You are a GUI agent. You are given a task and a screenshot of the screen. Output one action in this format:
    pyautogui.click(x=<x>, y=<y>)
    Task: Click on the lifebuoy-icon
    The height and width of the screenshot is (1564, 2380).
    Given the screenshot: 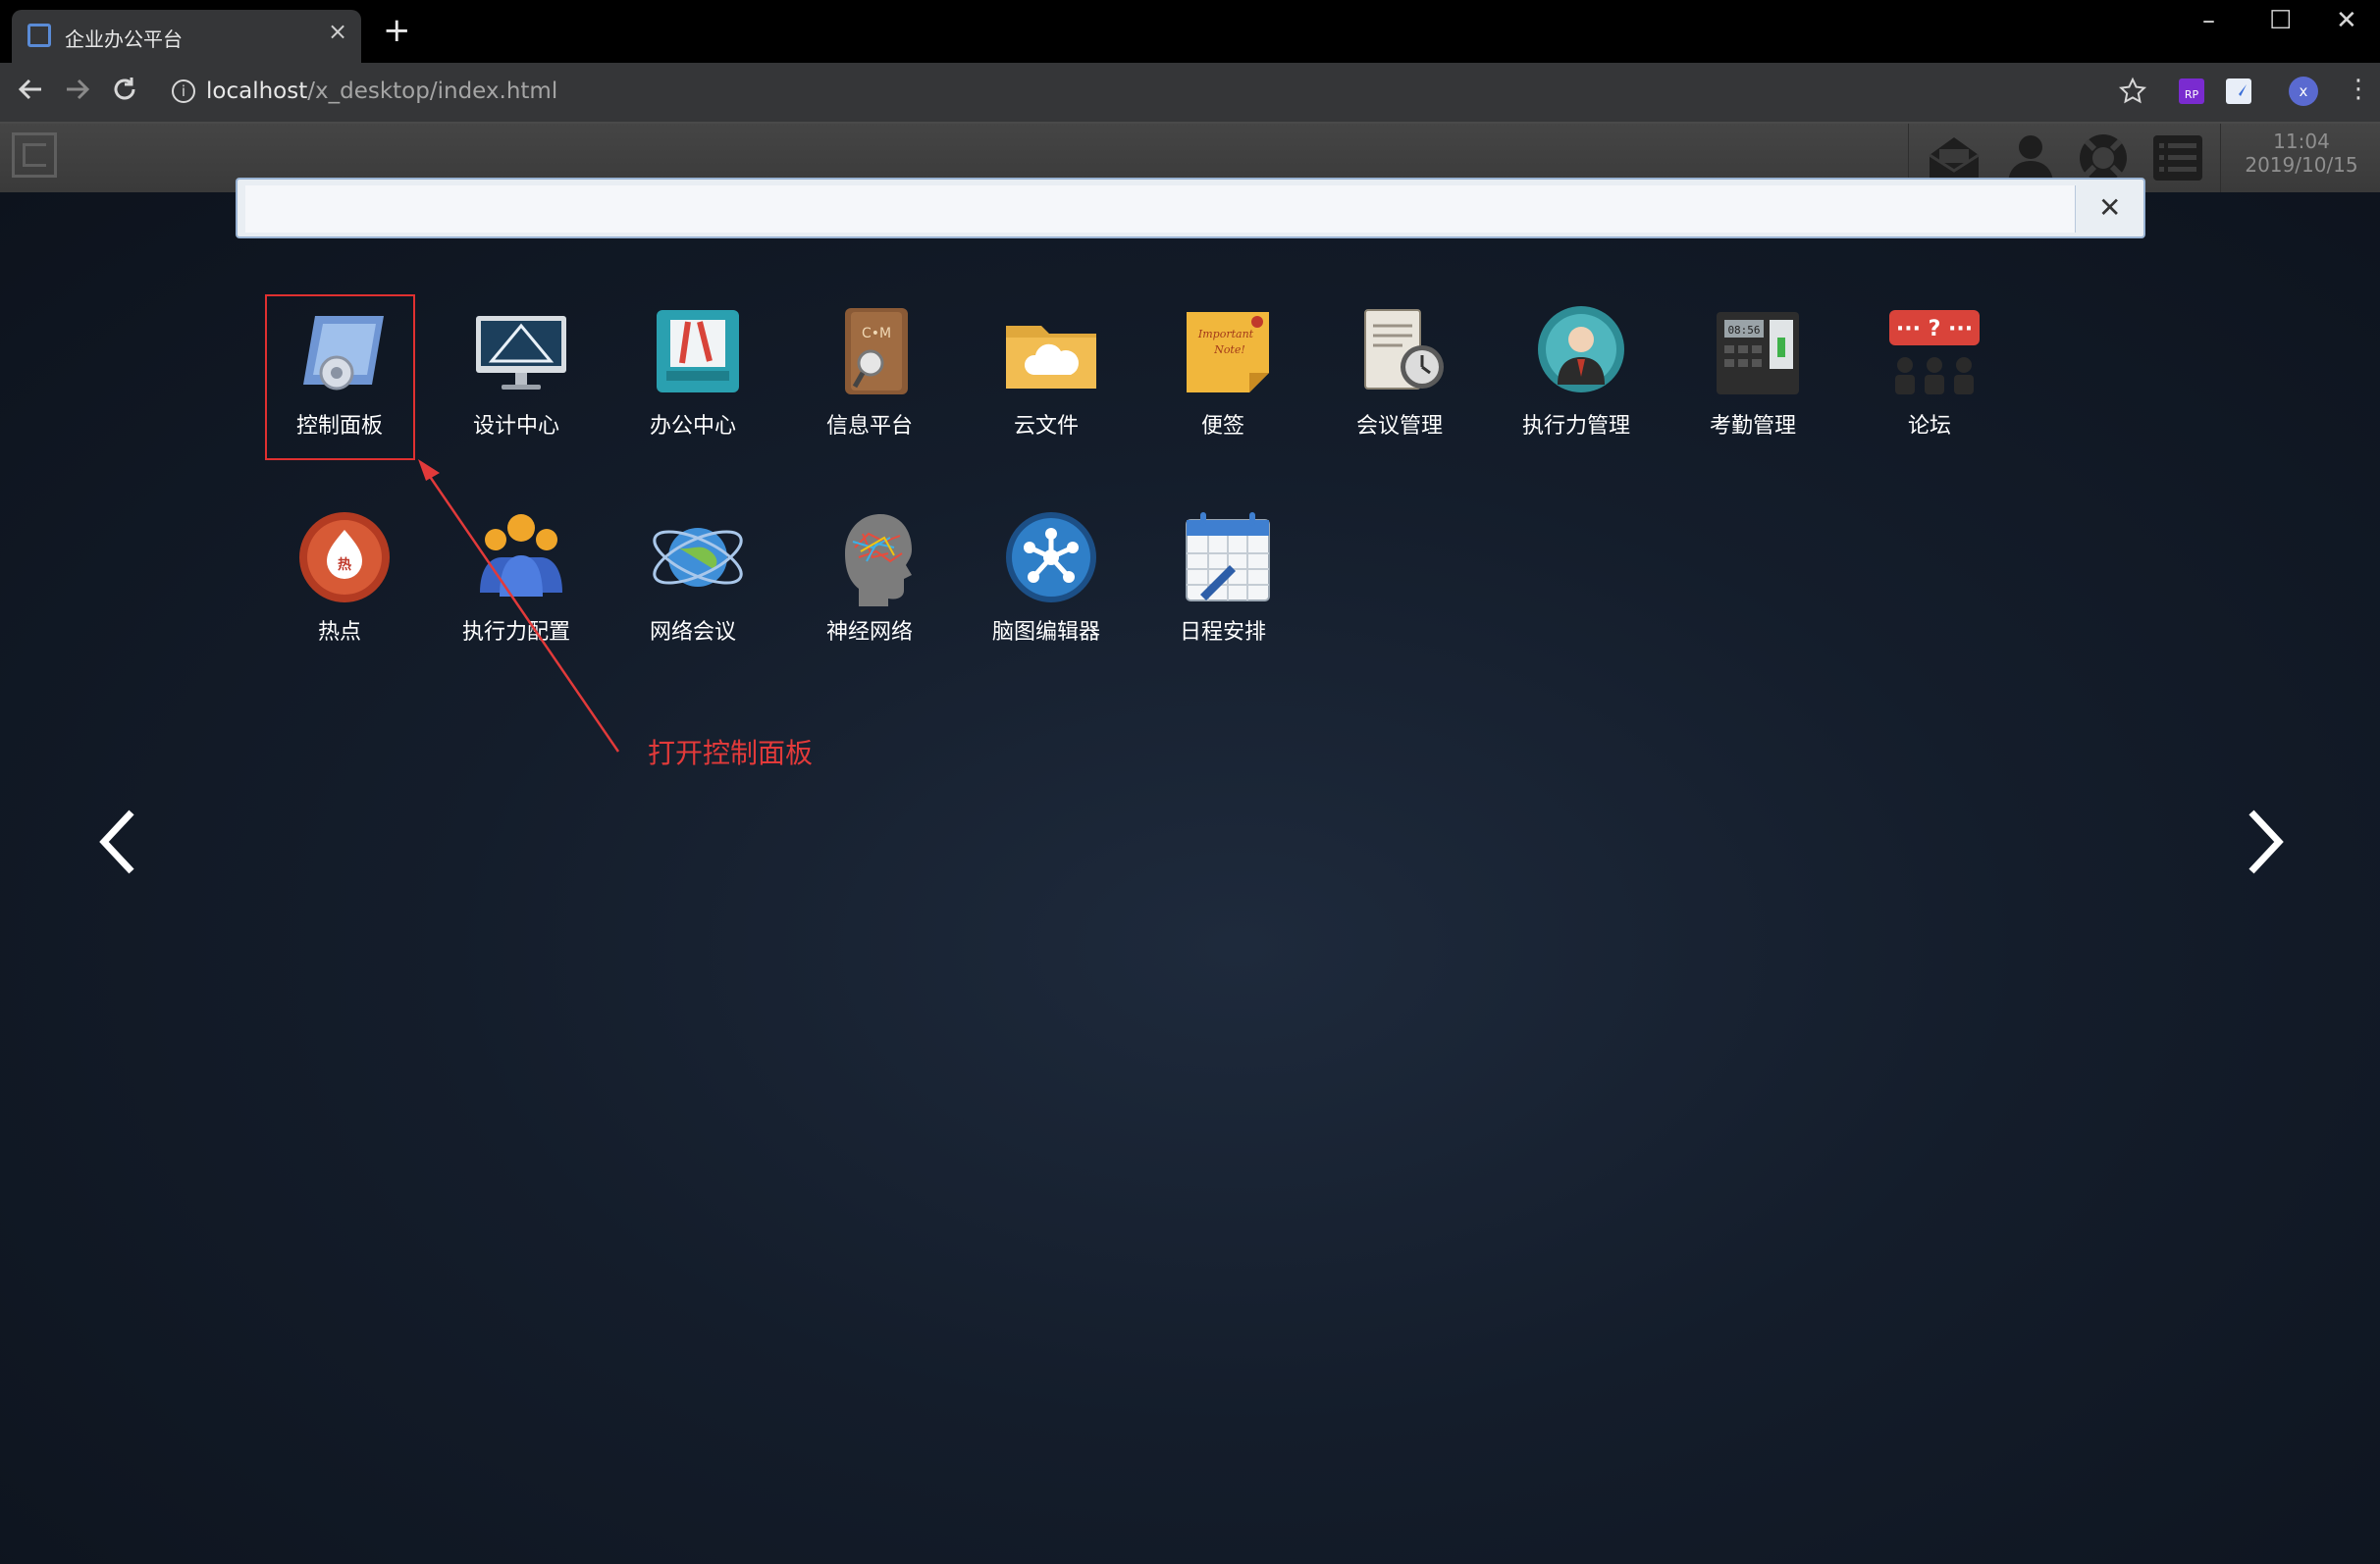 What is the action you would take?
    pyautogui.click(x=2103, y=157)
    